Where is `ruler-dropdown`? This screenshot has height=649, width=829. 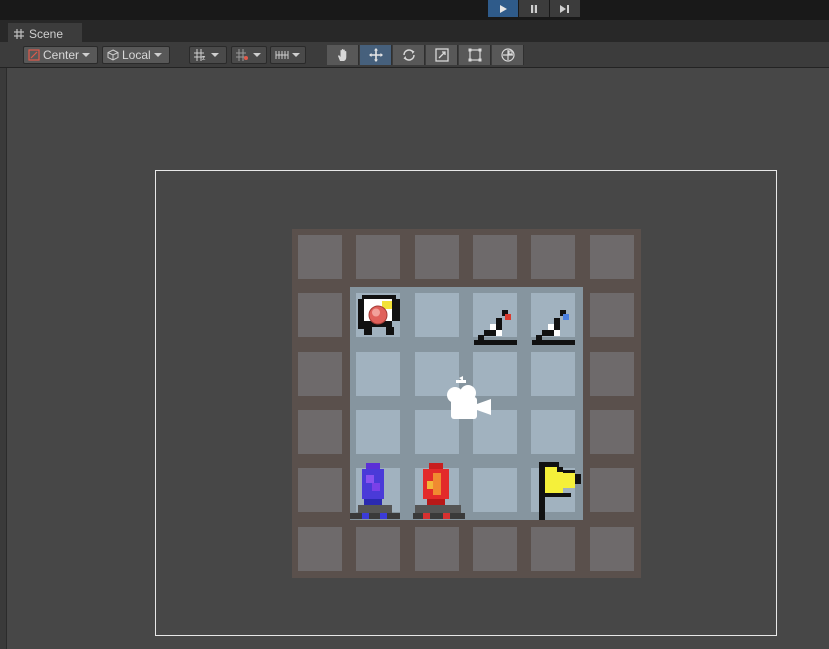 ruler-dropdown is located at coordinates (288, 55).